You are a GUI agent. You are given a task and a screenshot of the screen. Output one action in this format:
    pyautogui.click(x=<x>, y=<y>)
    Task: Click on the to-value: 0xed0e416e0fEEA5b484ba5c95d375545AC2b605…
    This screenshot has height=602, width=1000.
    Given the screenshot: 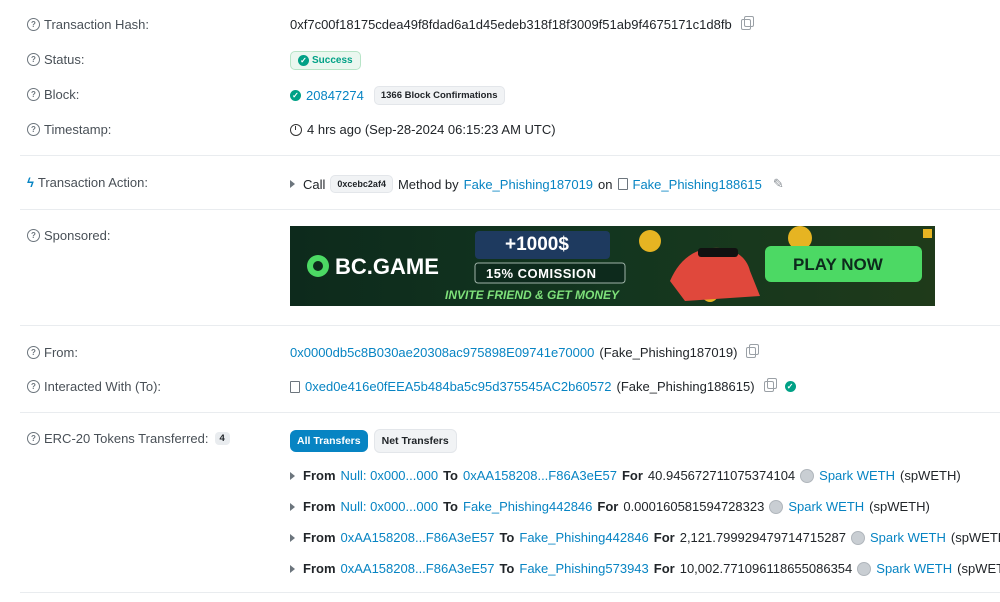 What is the action you would take?
    pyautogui.click(x=543, y=386)
    